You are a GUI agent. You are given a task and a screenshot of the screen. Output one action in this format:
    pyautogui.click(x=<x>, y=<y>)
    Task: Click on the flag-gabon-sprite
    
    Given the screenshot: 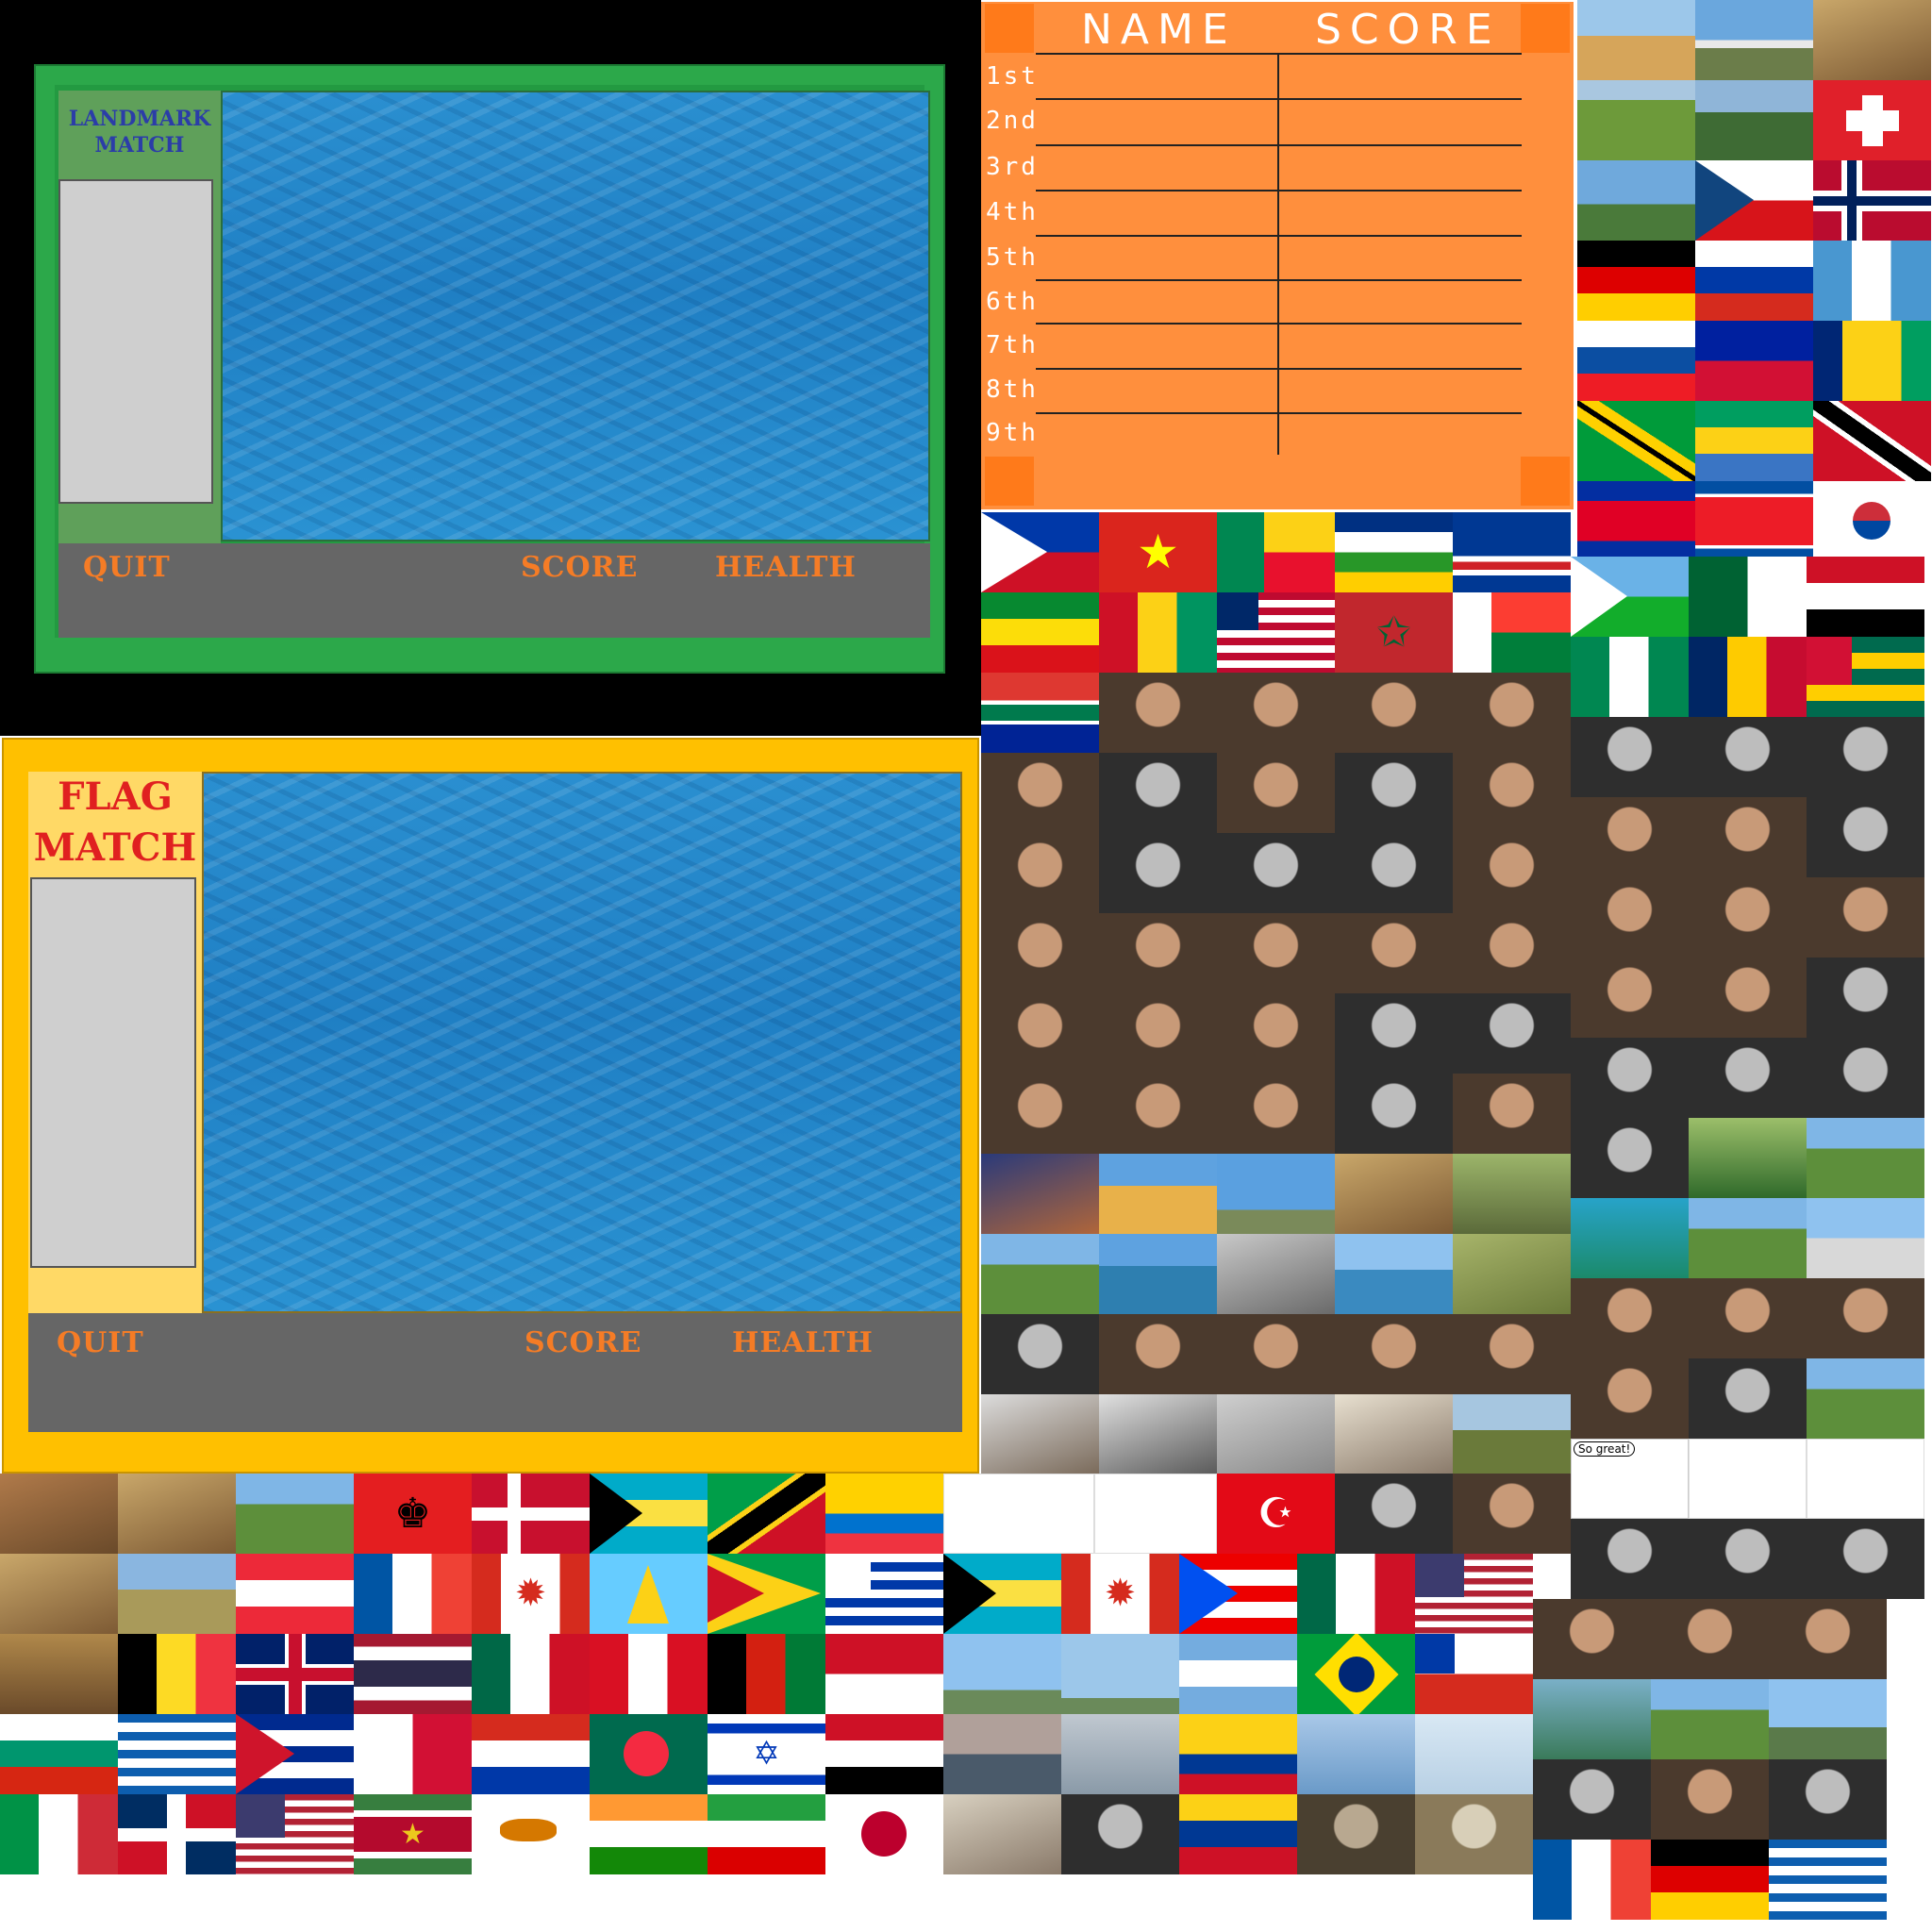 What is the action you would take?
    pyautogui.click(x=1754, y=441)
    